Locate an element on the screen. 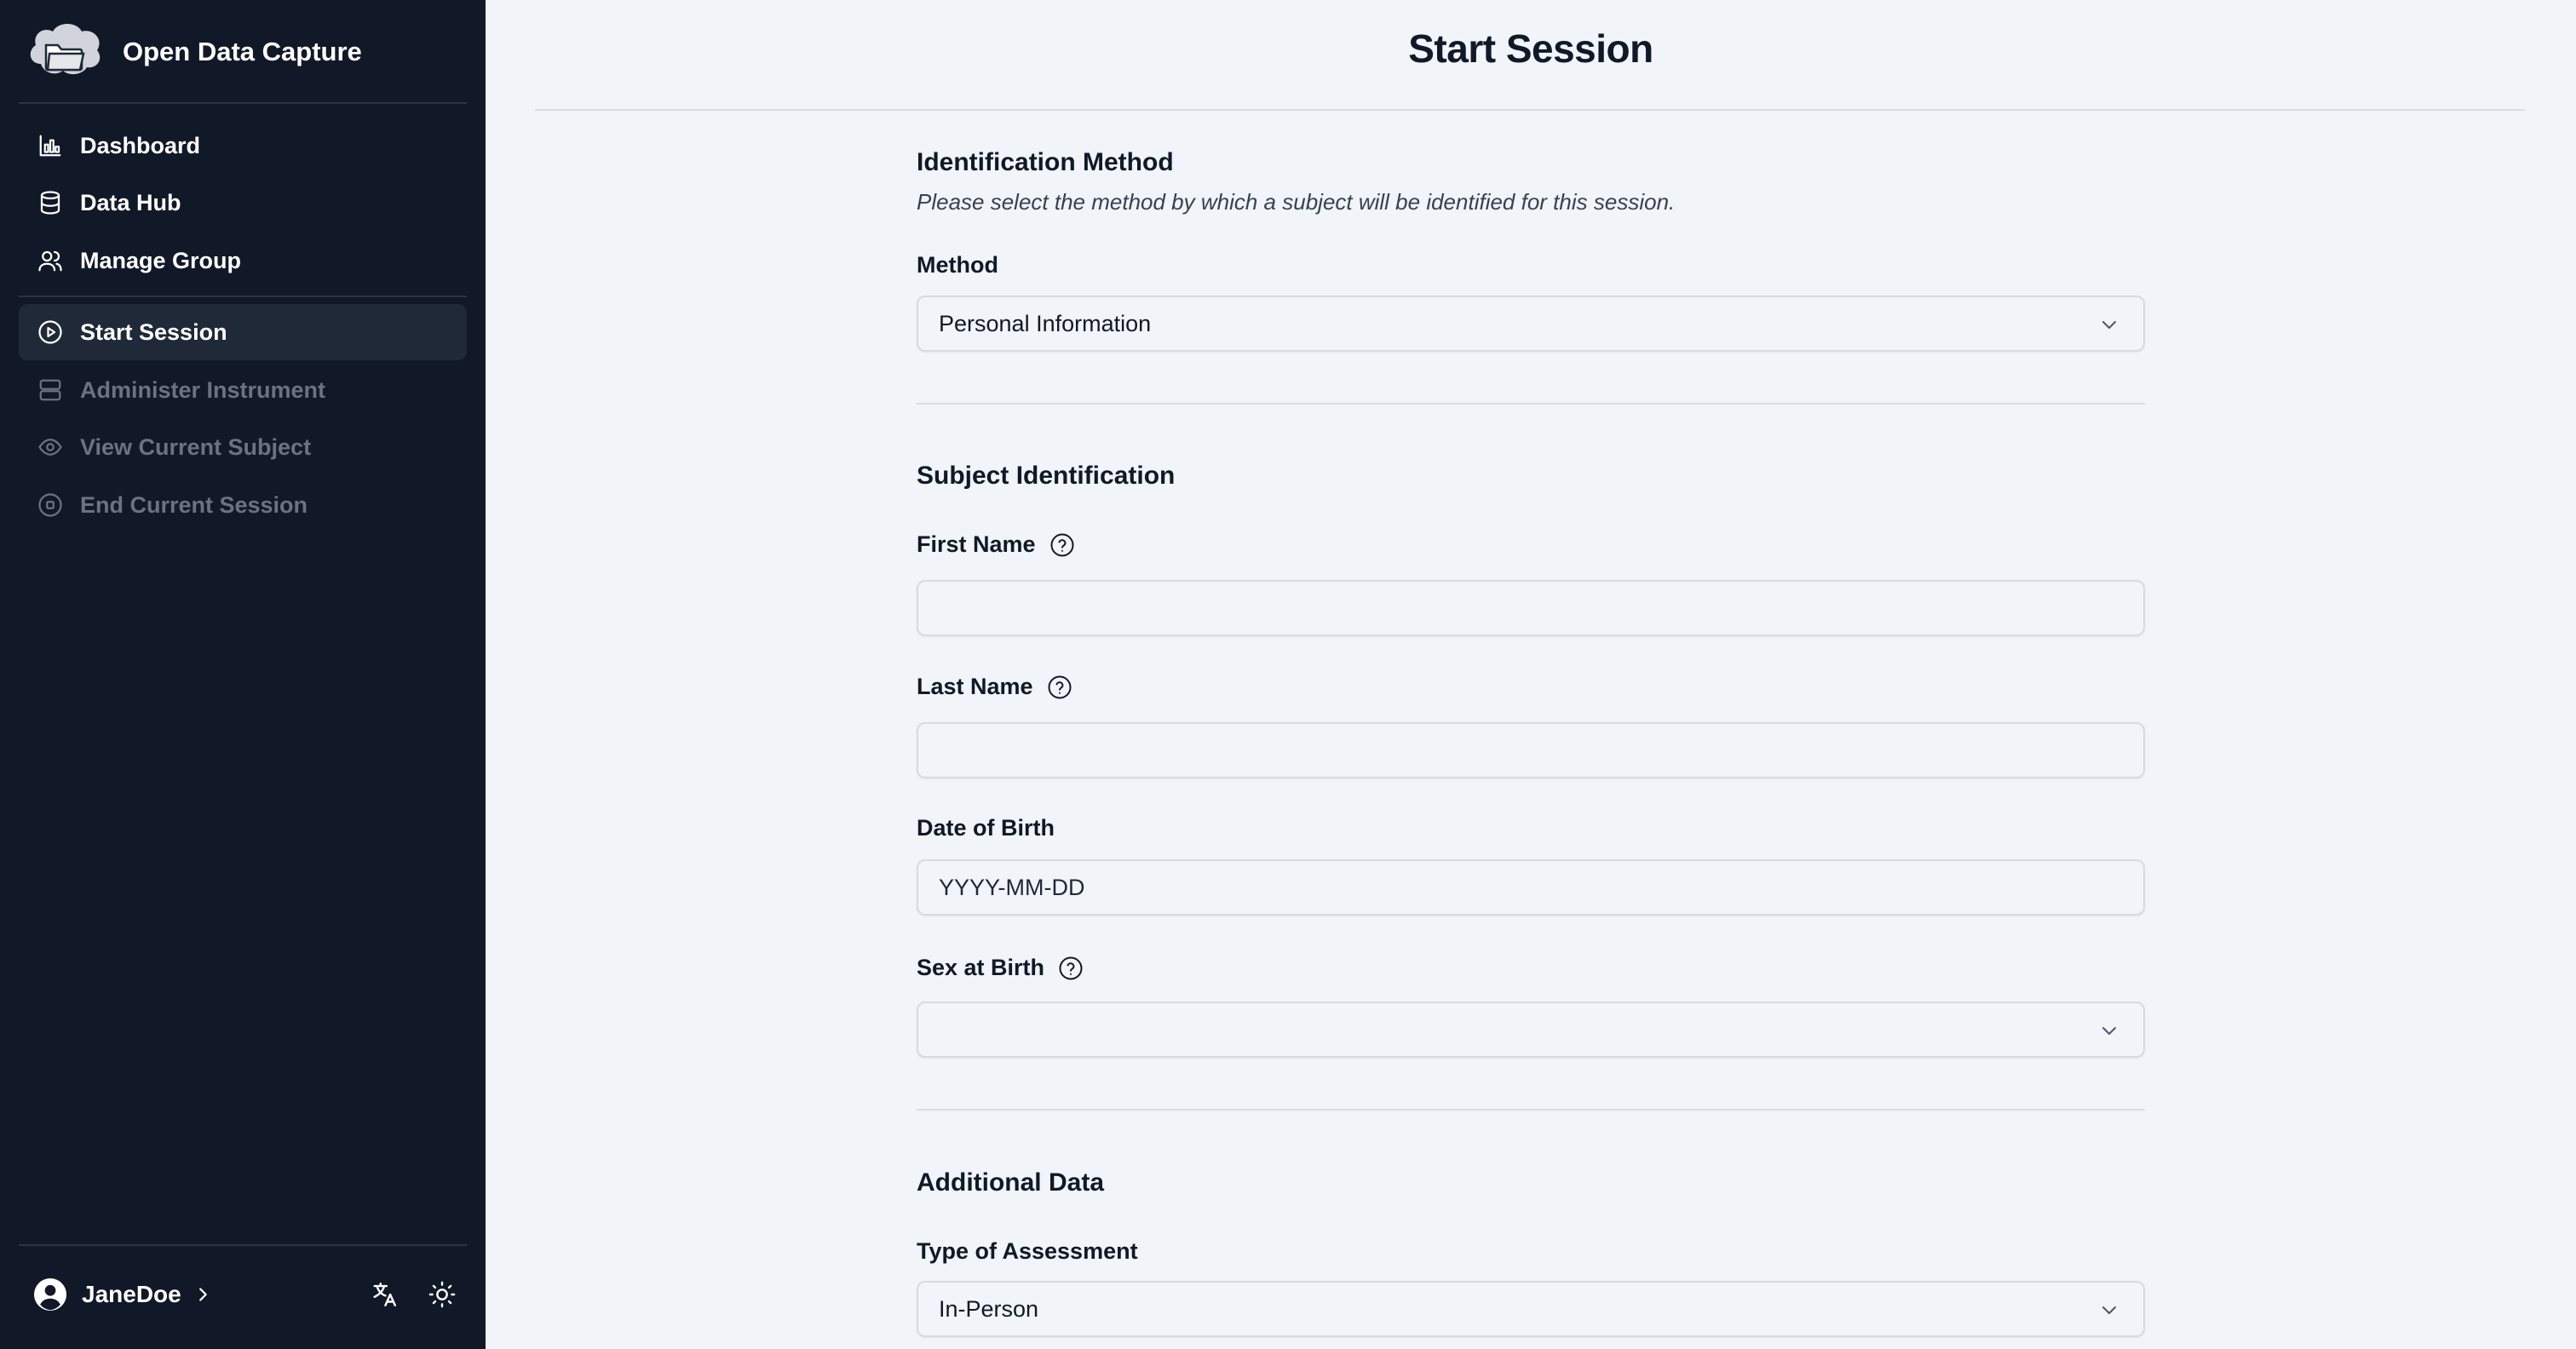 The image size is (2576, 1349). method-label-text: Method is located at coordinates (958, 265).